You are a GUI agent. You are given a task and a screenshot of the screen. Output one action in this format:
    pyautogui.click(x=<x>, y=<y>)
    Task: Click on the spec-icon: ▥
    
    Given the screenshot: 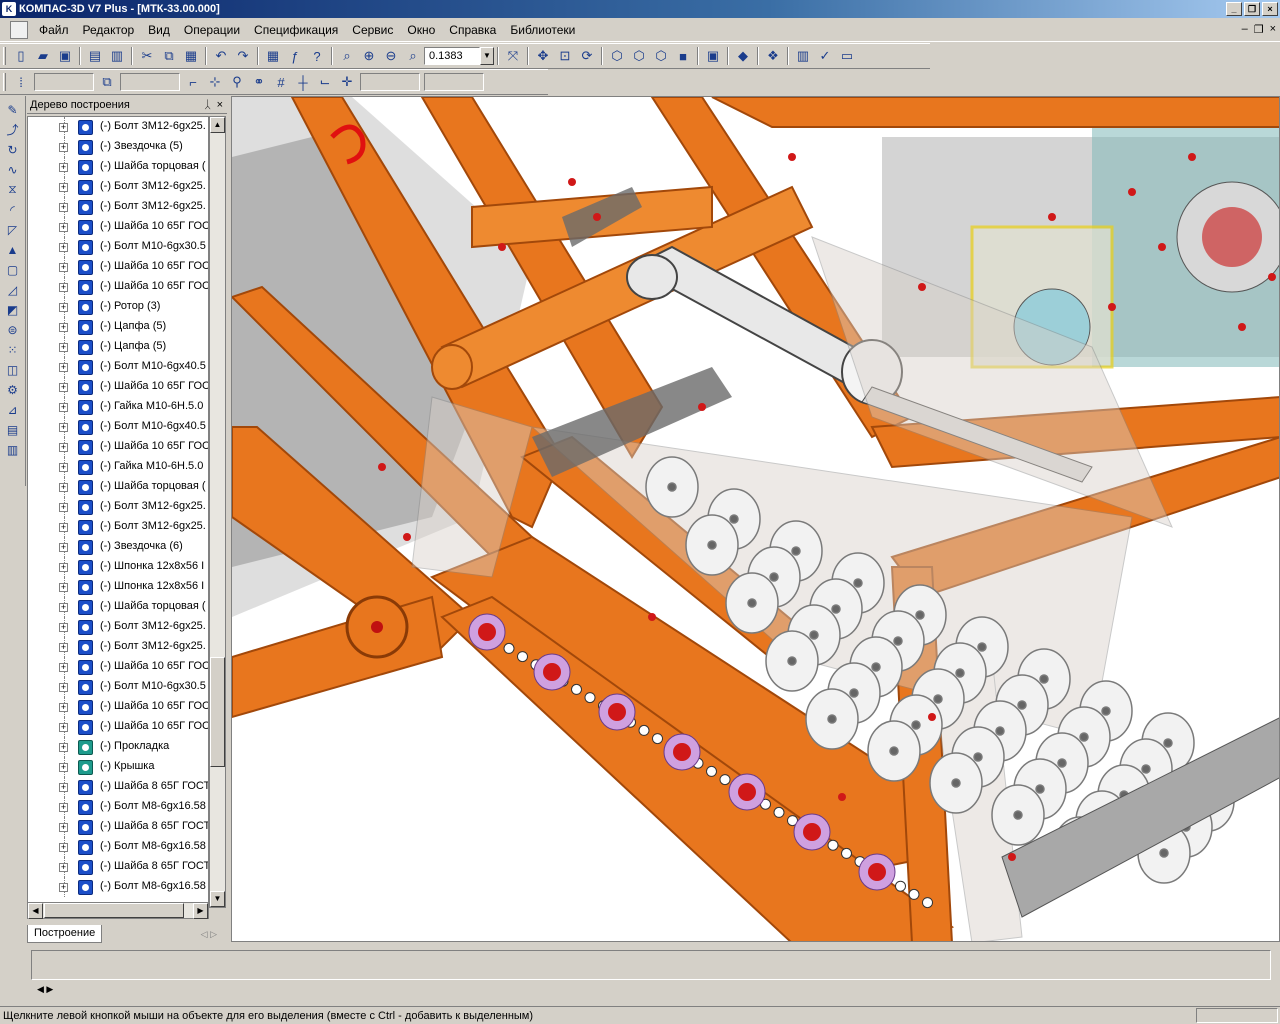 What is the action you would take?
    pyautogui.click(x=13, y=449)
    